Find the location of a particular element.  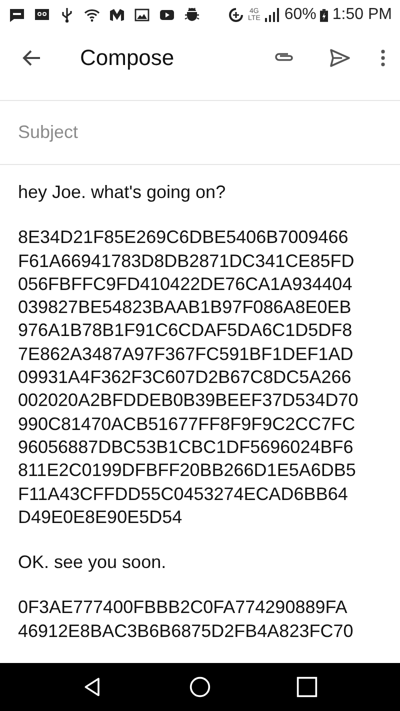

image-icon is located at coordinates (142, 15).